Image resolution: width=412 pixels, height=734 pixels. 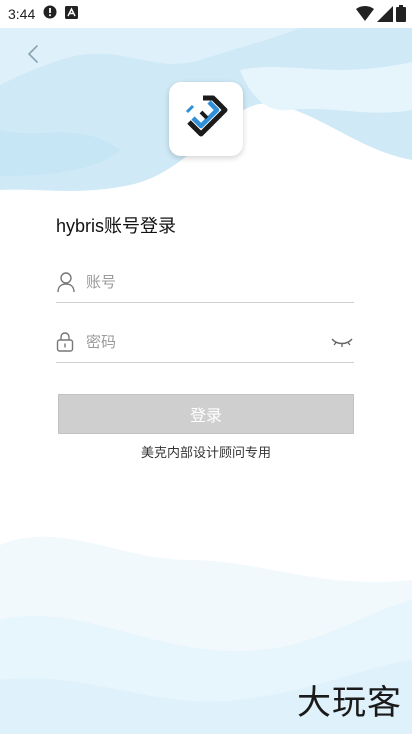 What do you see at coordinates (72, 14) in the screenshot?
I see `a-icon` at bounding box center [72, 14].